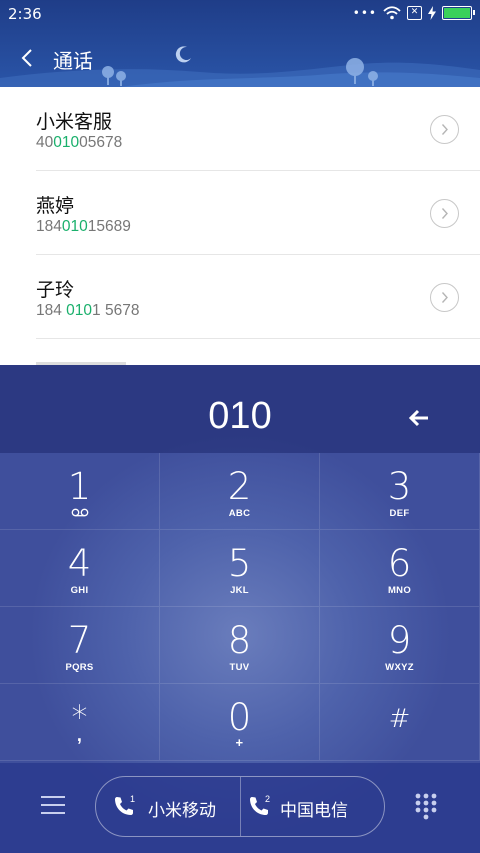 The height and width of the screenshot is (853, 480). I want to click on key-1: 1, so click(80, 491).